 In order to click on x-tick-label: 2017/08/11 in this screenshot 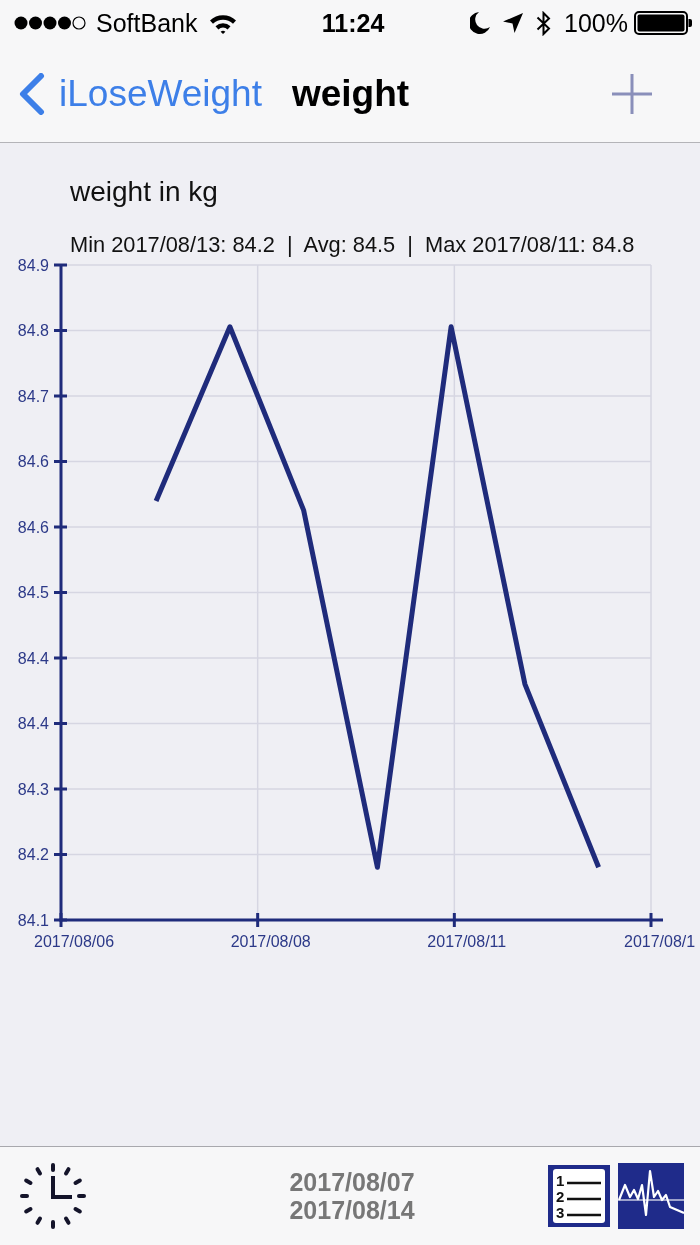, I will do `click(467, 941)`.